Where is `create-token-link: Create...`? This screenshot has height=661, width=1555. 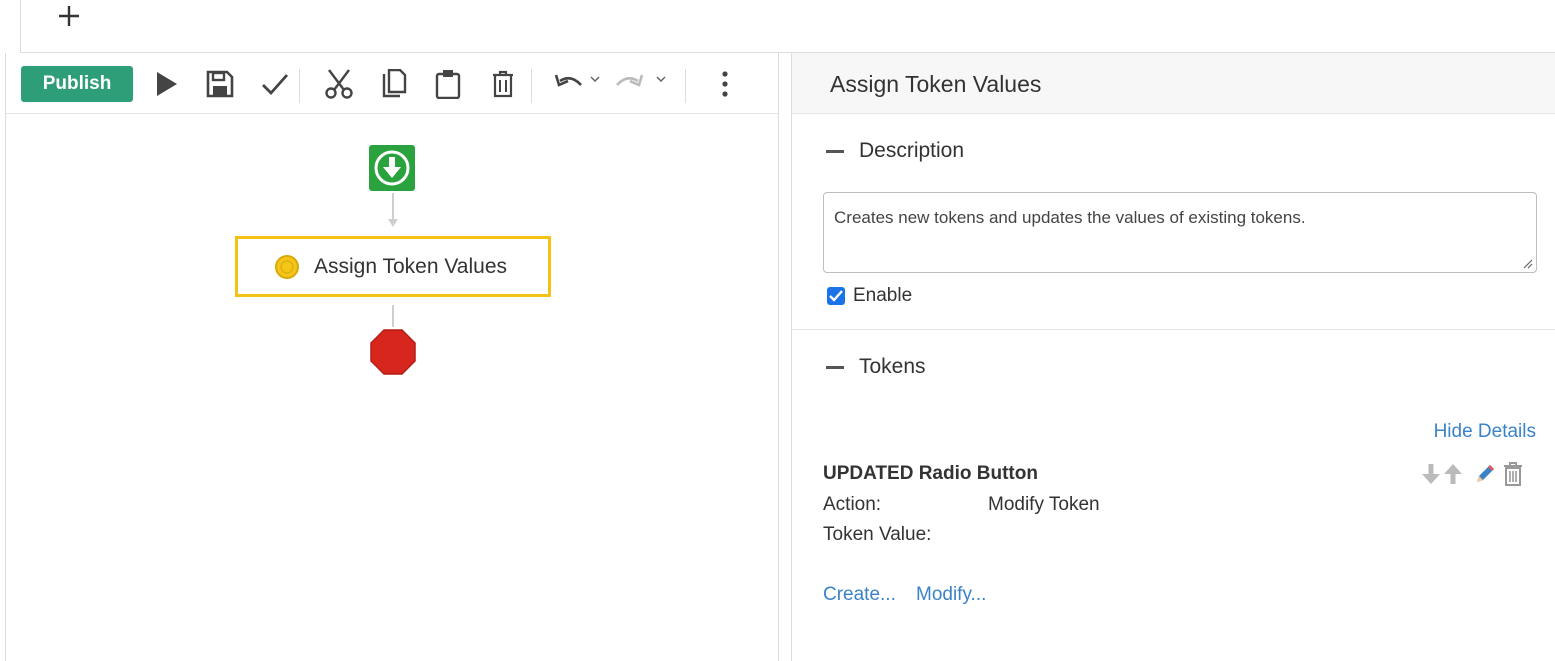
create-token-link: Create... is located at coordinates (859, 595).